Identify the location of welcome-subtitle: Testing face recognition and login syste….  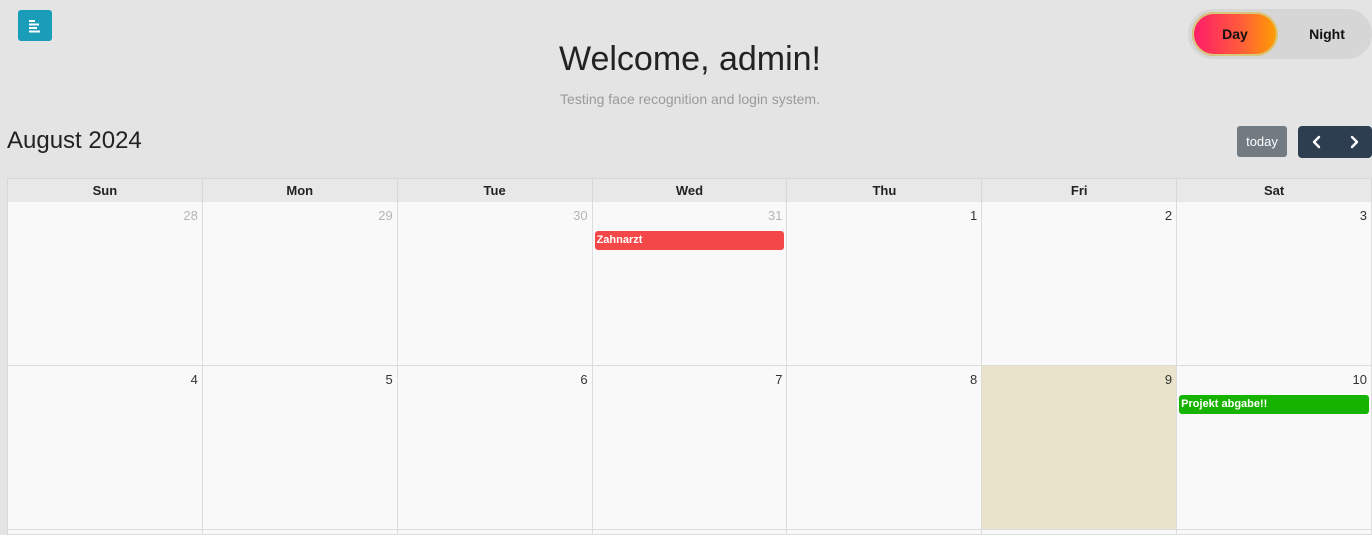
(690, 99).